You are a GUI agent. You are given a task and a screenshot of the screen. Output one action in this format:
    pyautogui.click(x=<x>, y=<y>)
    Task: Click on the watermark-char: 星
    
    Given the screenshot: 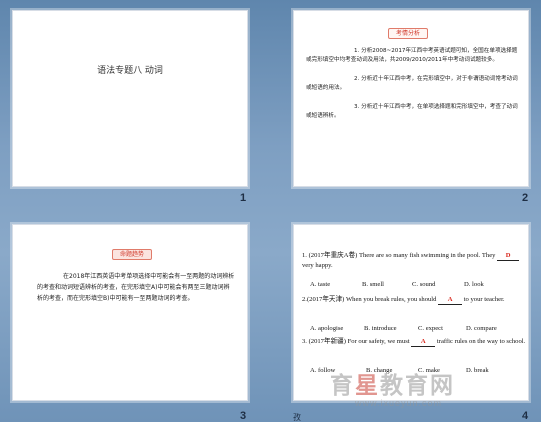 What is the action you would take?
    pyautogui.click(x=367, y=386)
    